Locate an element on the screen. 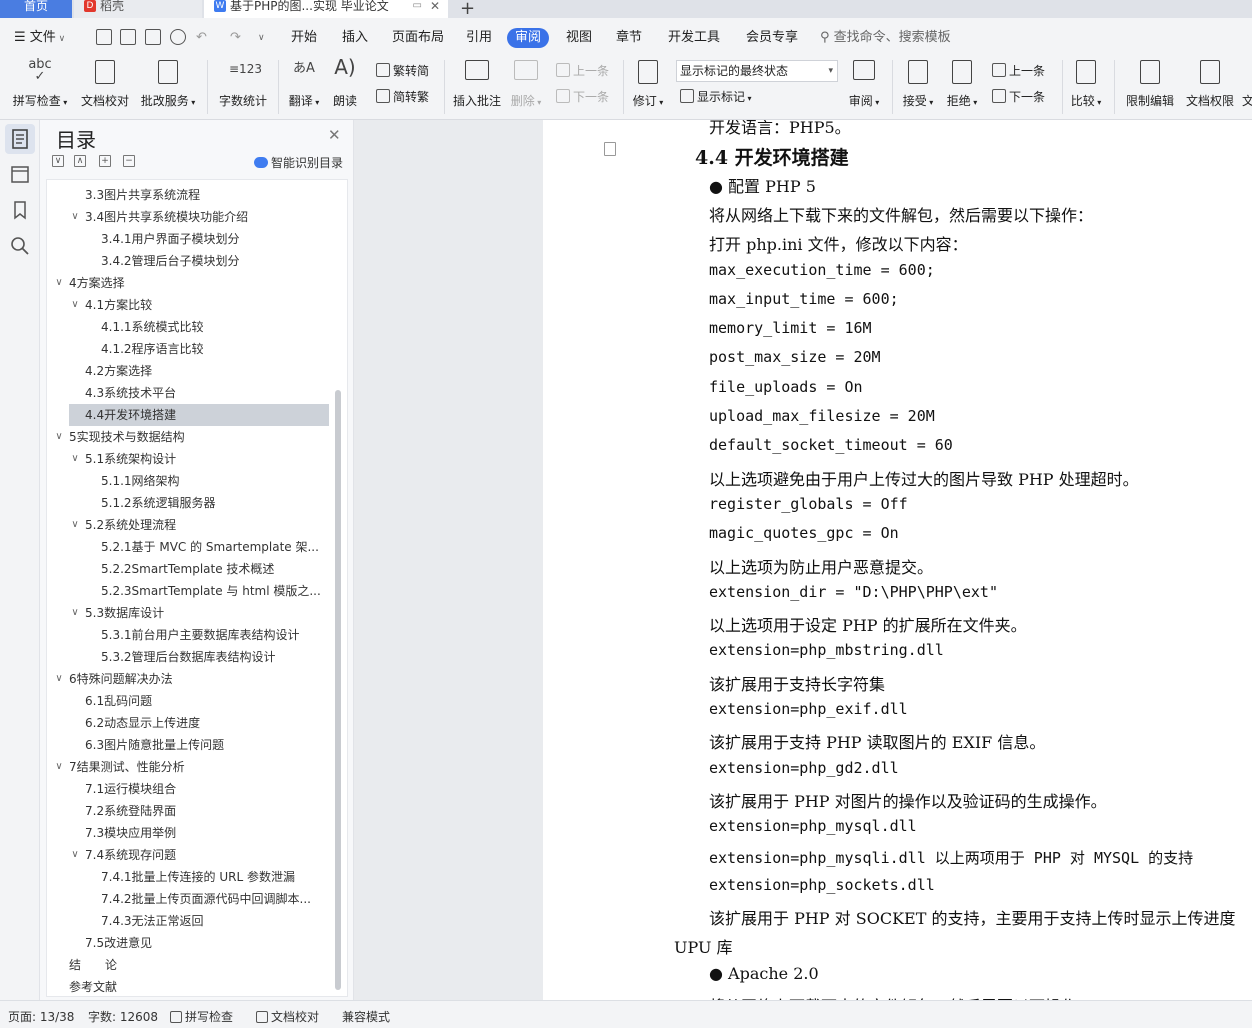 This screenshot has height=1028, width=1252. smart-toc-button: 智能识别目录 is located at coordinates (298, 162).